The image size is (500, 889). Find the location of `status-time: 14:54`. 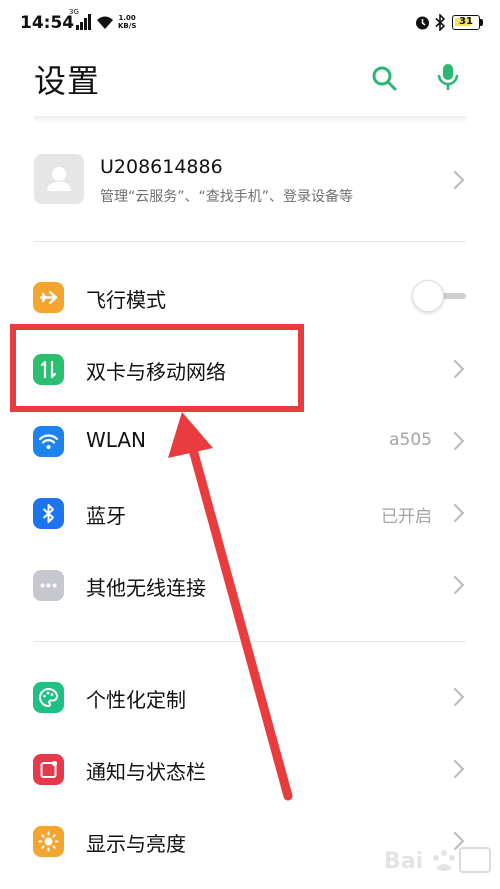

status-time: 14:54 is located at coordinates (47, 23).